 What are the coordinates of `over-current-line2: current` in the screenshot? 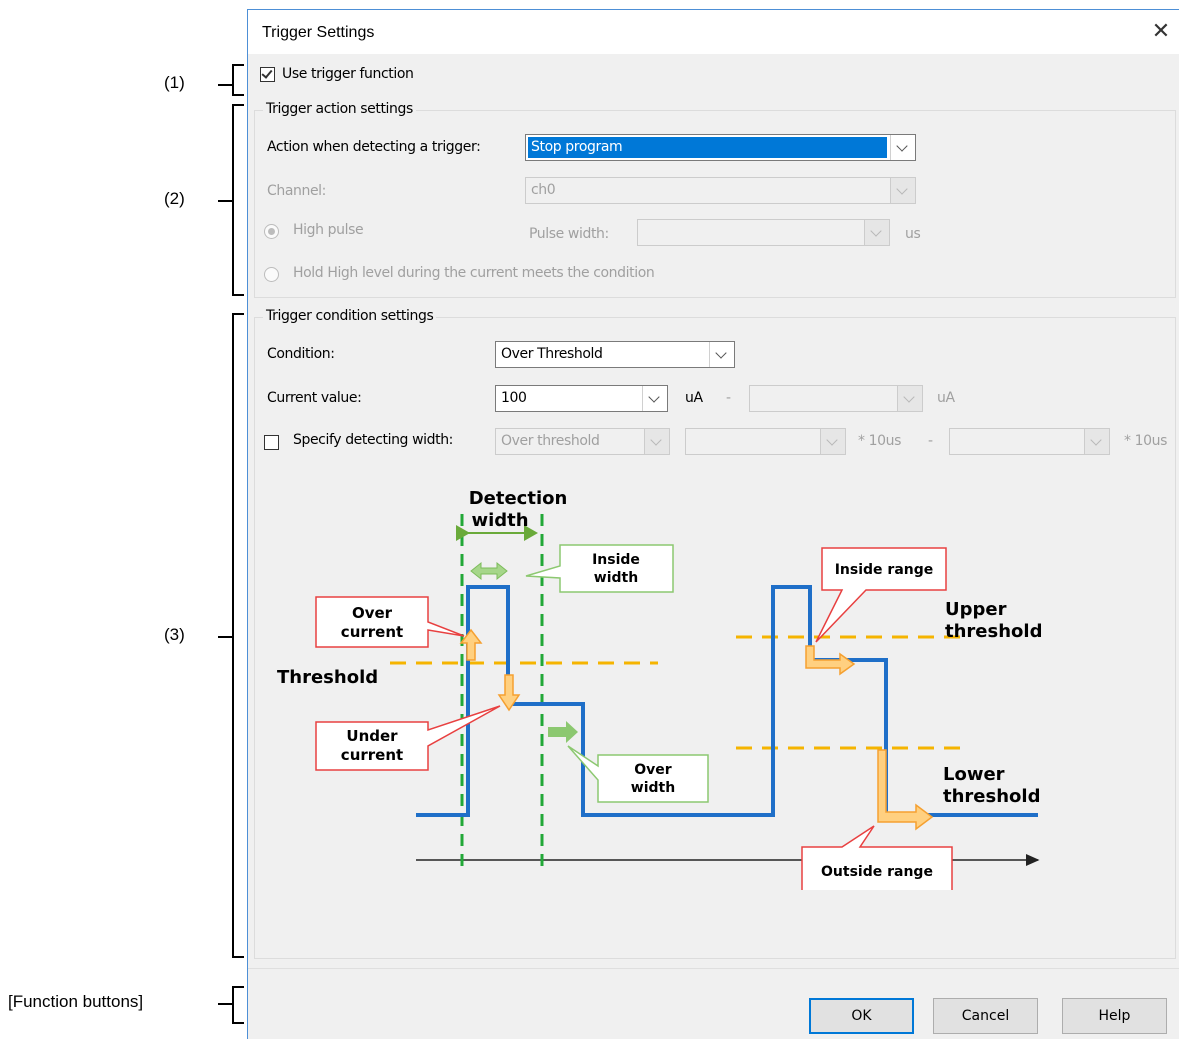 It's located at (372, 632).